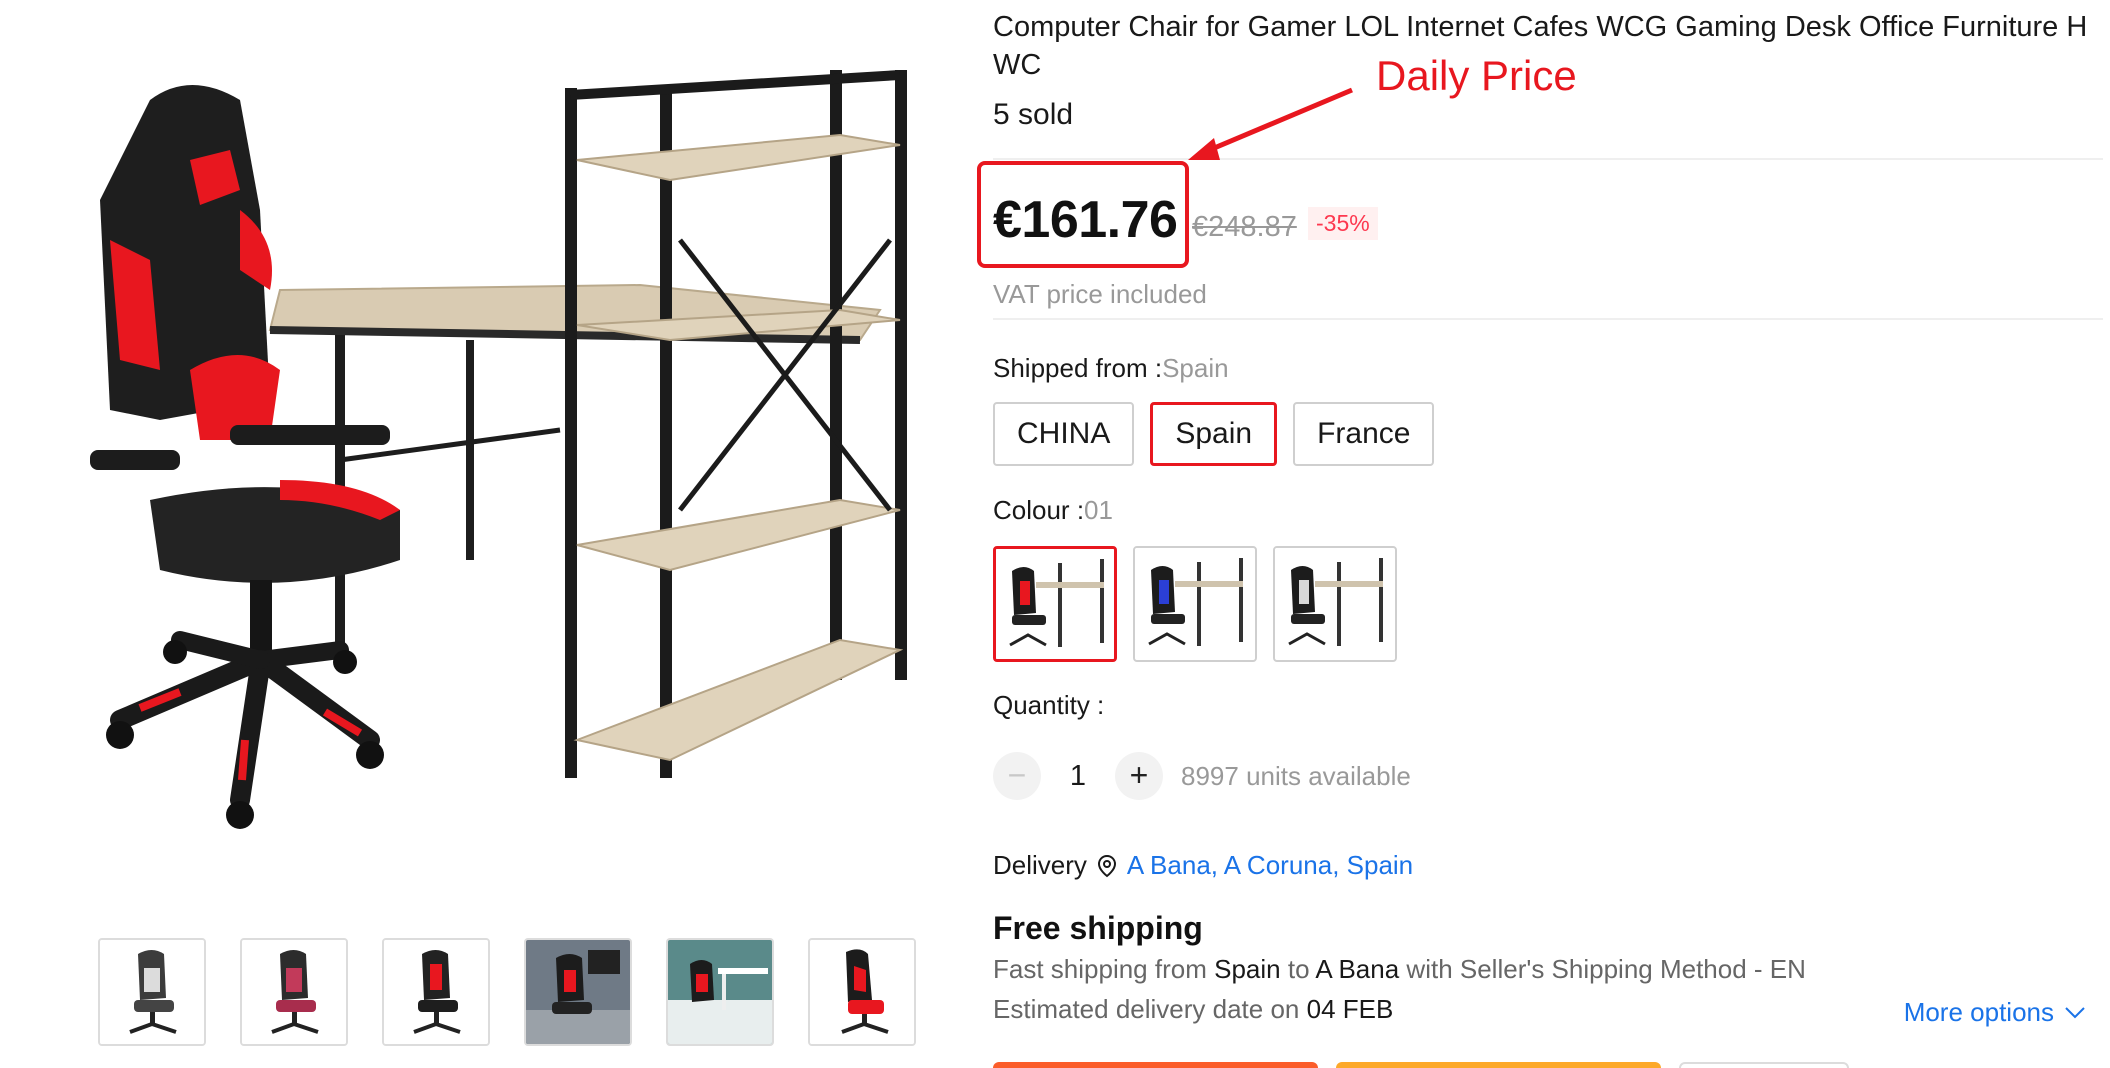 This screenshot has width=2110, height=1068. I want to click on wishlist-button, so click(1764, 1065).